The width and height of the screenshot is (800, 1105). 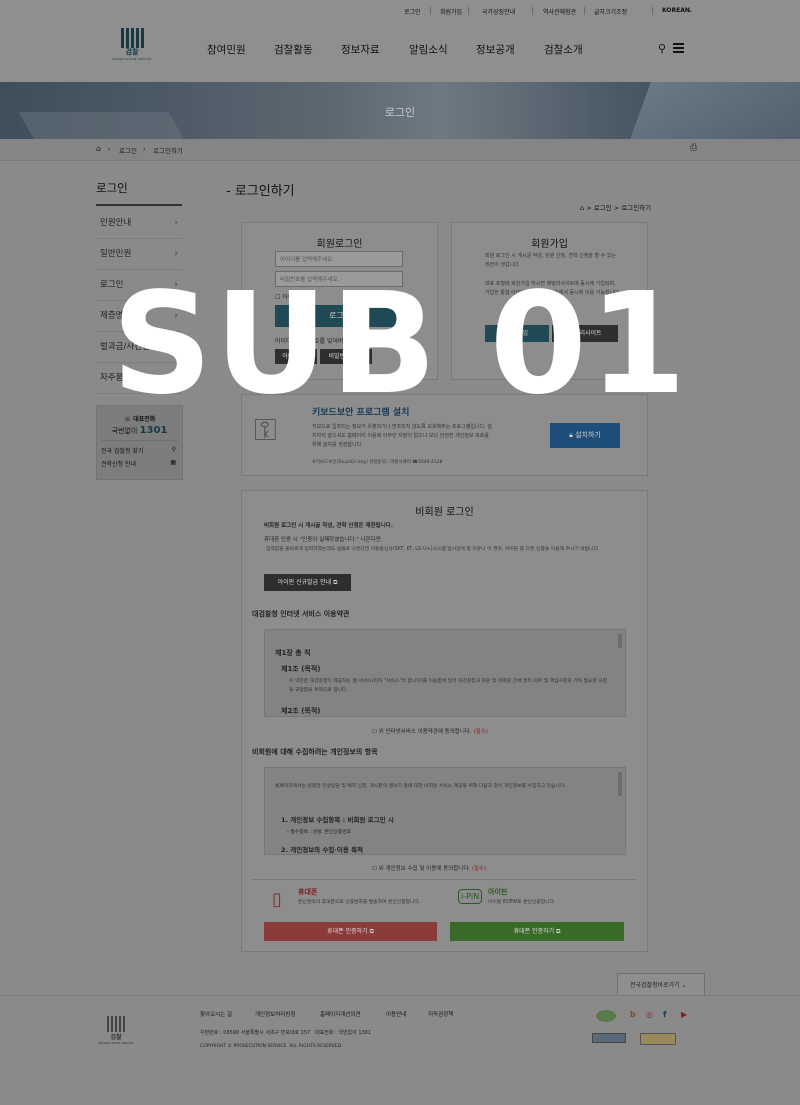 I want to click on agree-privacy-checkbox: ☐ 위 개인정보 수집 및 이용에 동의합니다. (필수), so click(x=429, y=868).